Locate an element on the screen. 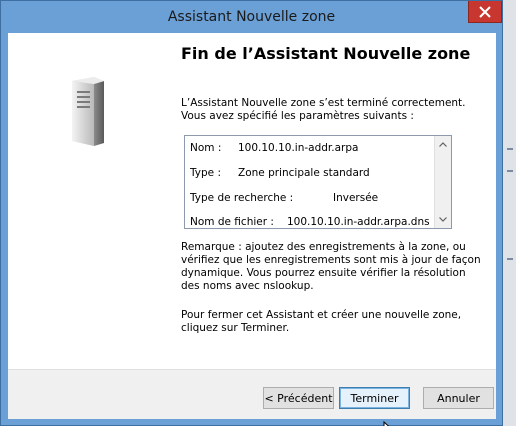  title-bar: Assistant Nouvelle zone is located at coordinates (251, 17).